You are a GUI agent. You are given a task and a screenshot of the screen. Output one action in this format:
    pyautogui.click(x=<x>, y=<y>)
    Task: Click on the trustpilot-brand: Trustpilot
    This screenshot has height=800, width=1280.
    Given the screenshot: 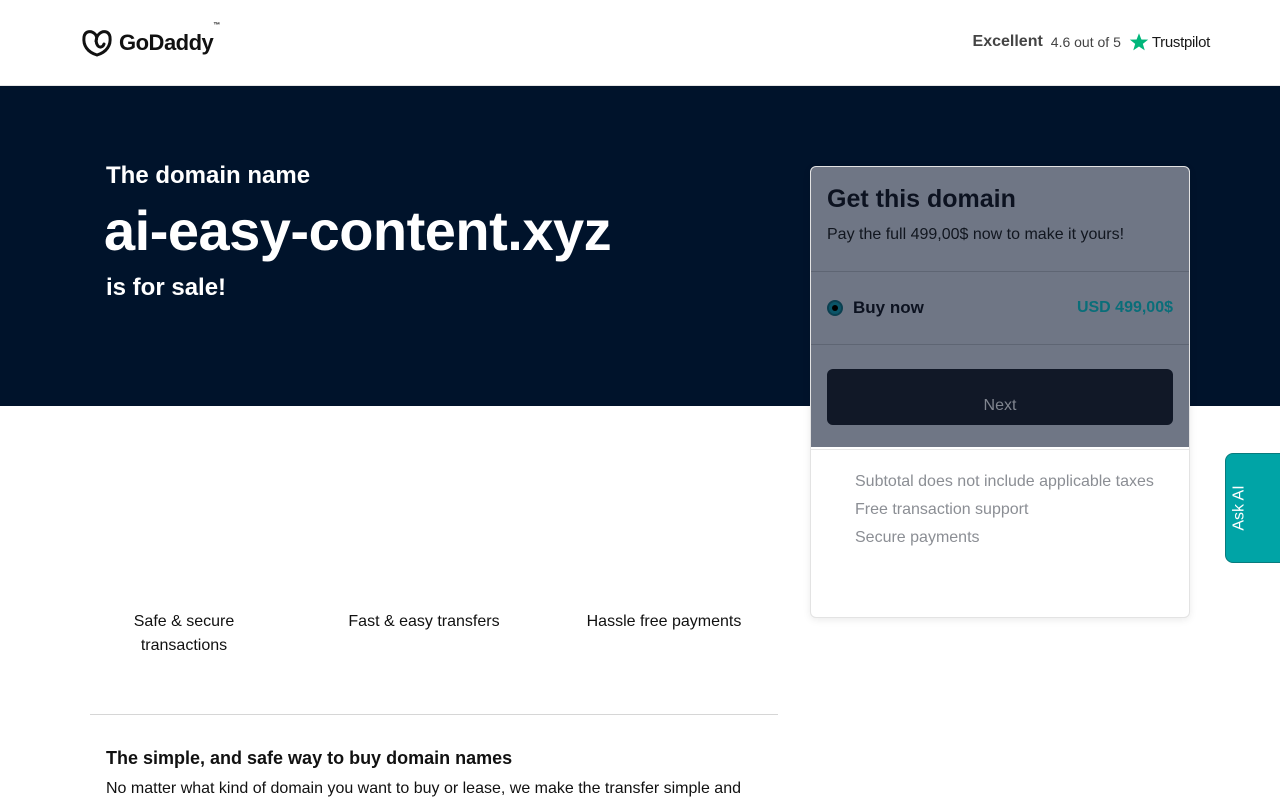 What is the action you would take?
    pyautogui.click(x=1169, y=42)
    